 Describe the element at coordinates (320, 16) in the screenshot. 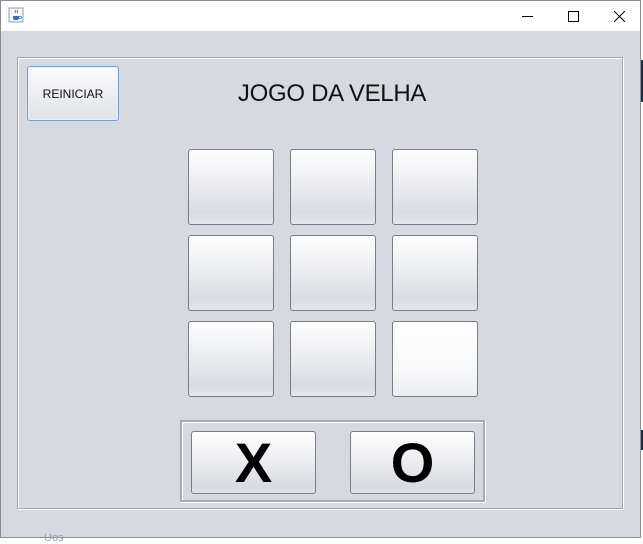

I see `title-bar` at that location.